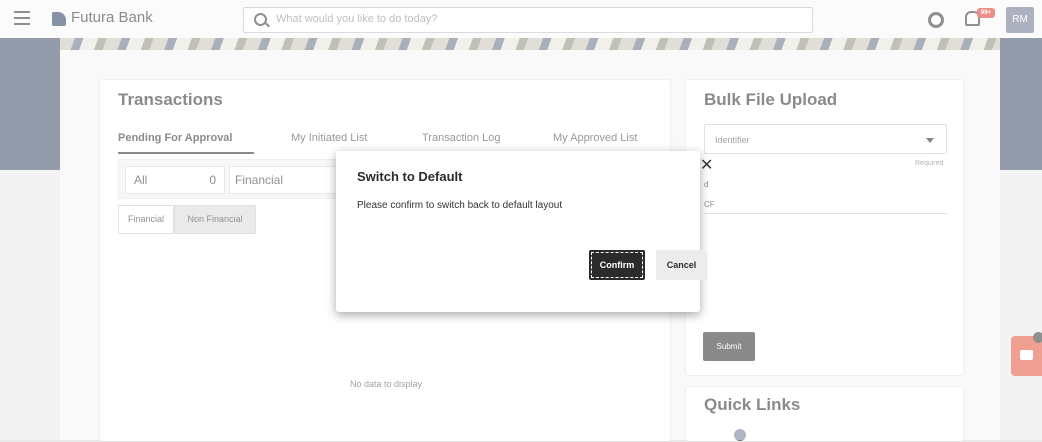 The height and width of the screenshot is (442, 1042). I want to click on confirm-button: Confirm, so click(617, 265).